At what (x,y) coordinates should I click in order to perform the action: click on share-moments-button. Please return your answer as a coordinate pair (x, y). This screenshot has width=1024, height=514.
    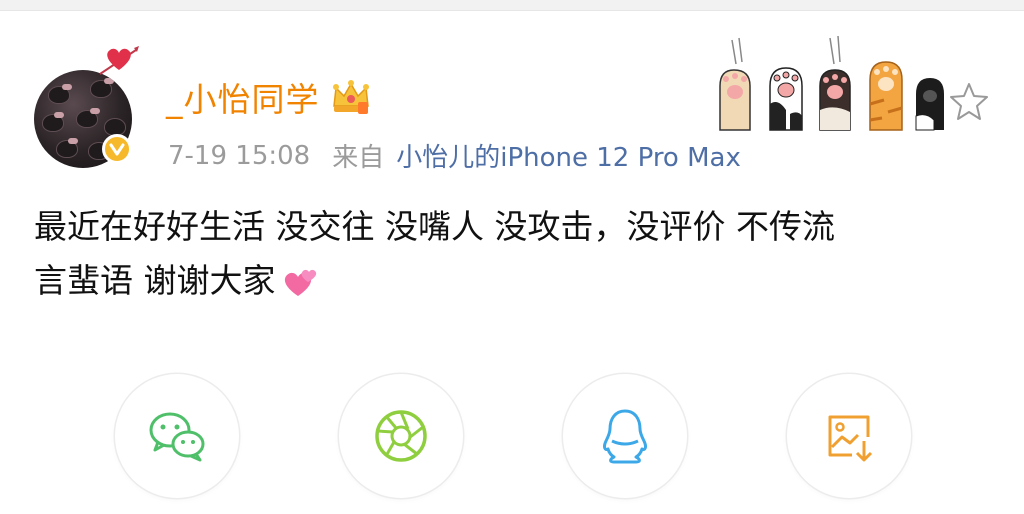
    Looking at the image, I should click on (401, 436).